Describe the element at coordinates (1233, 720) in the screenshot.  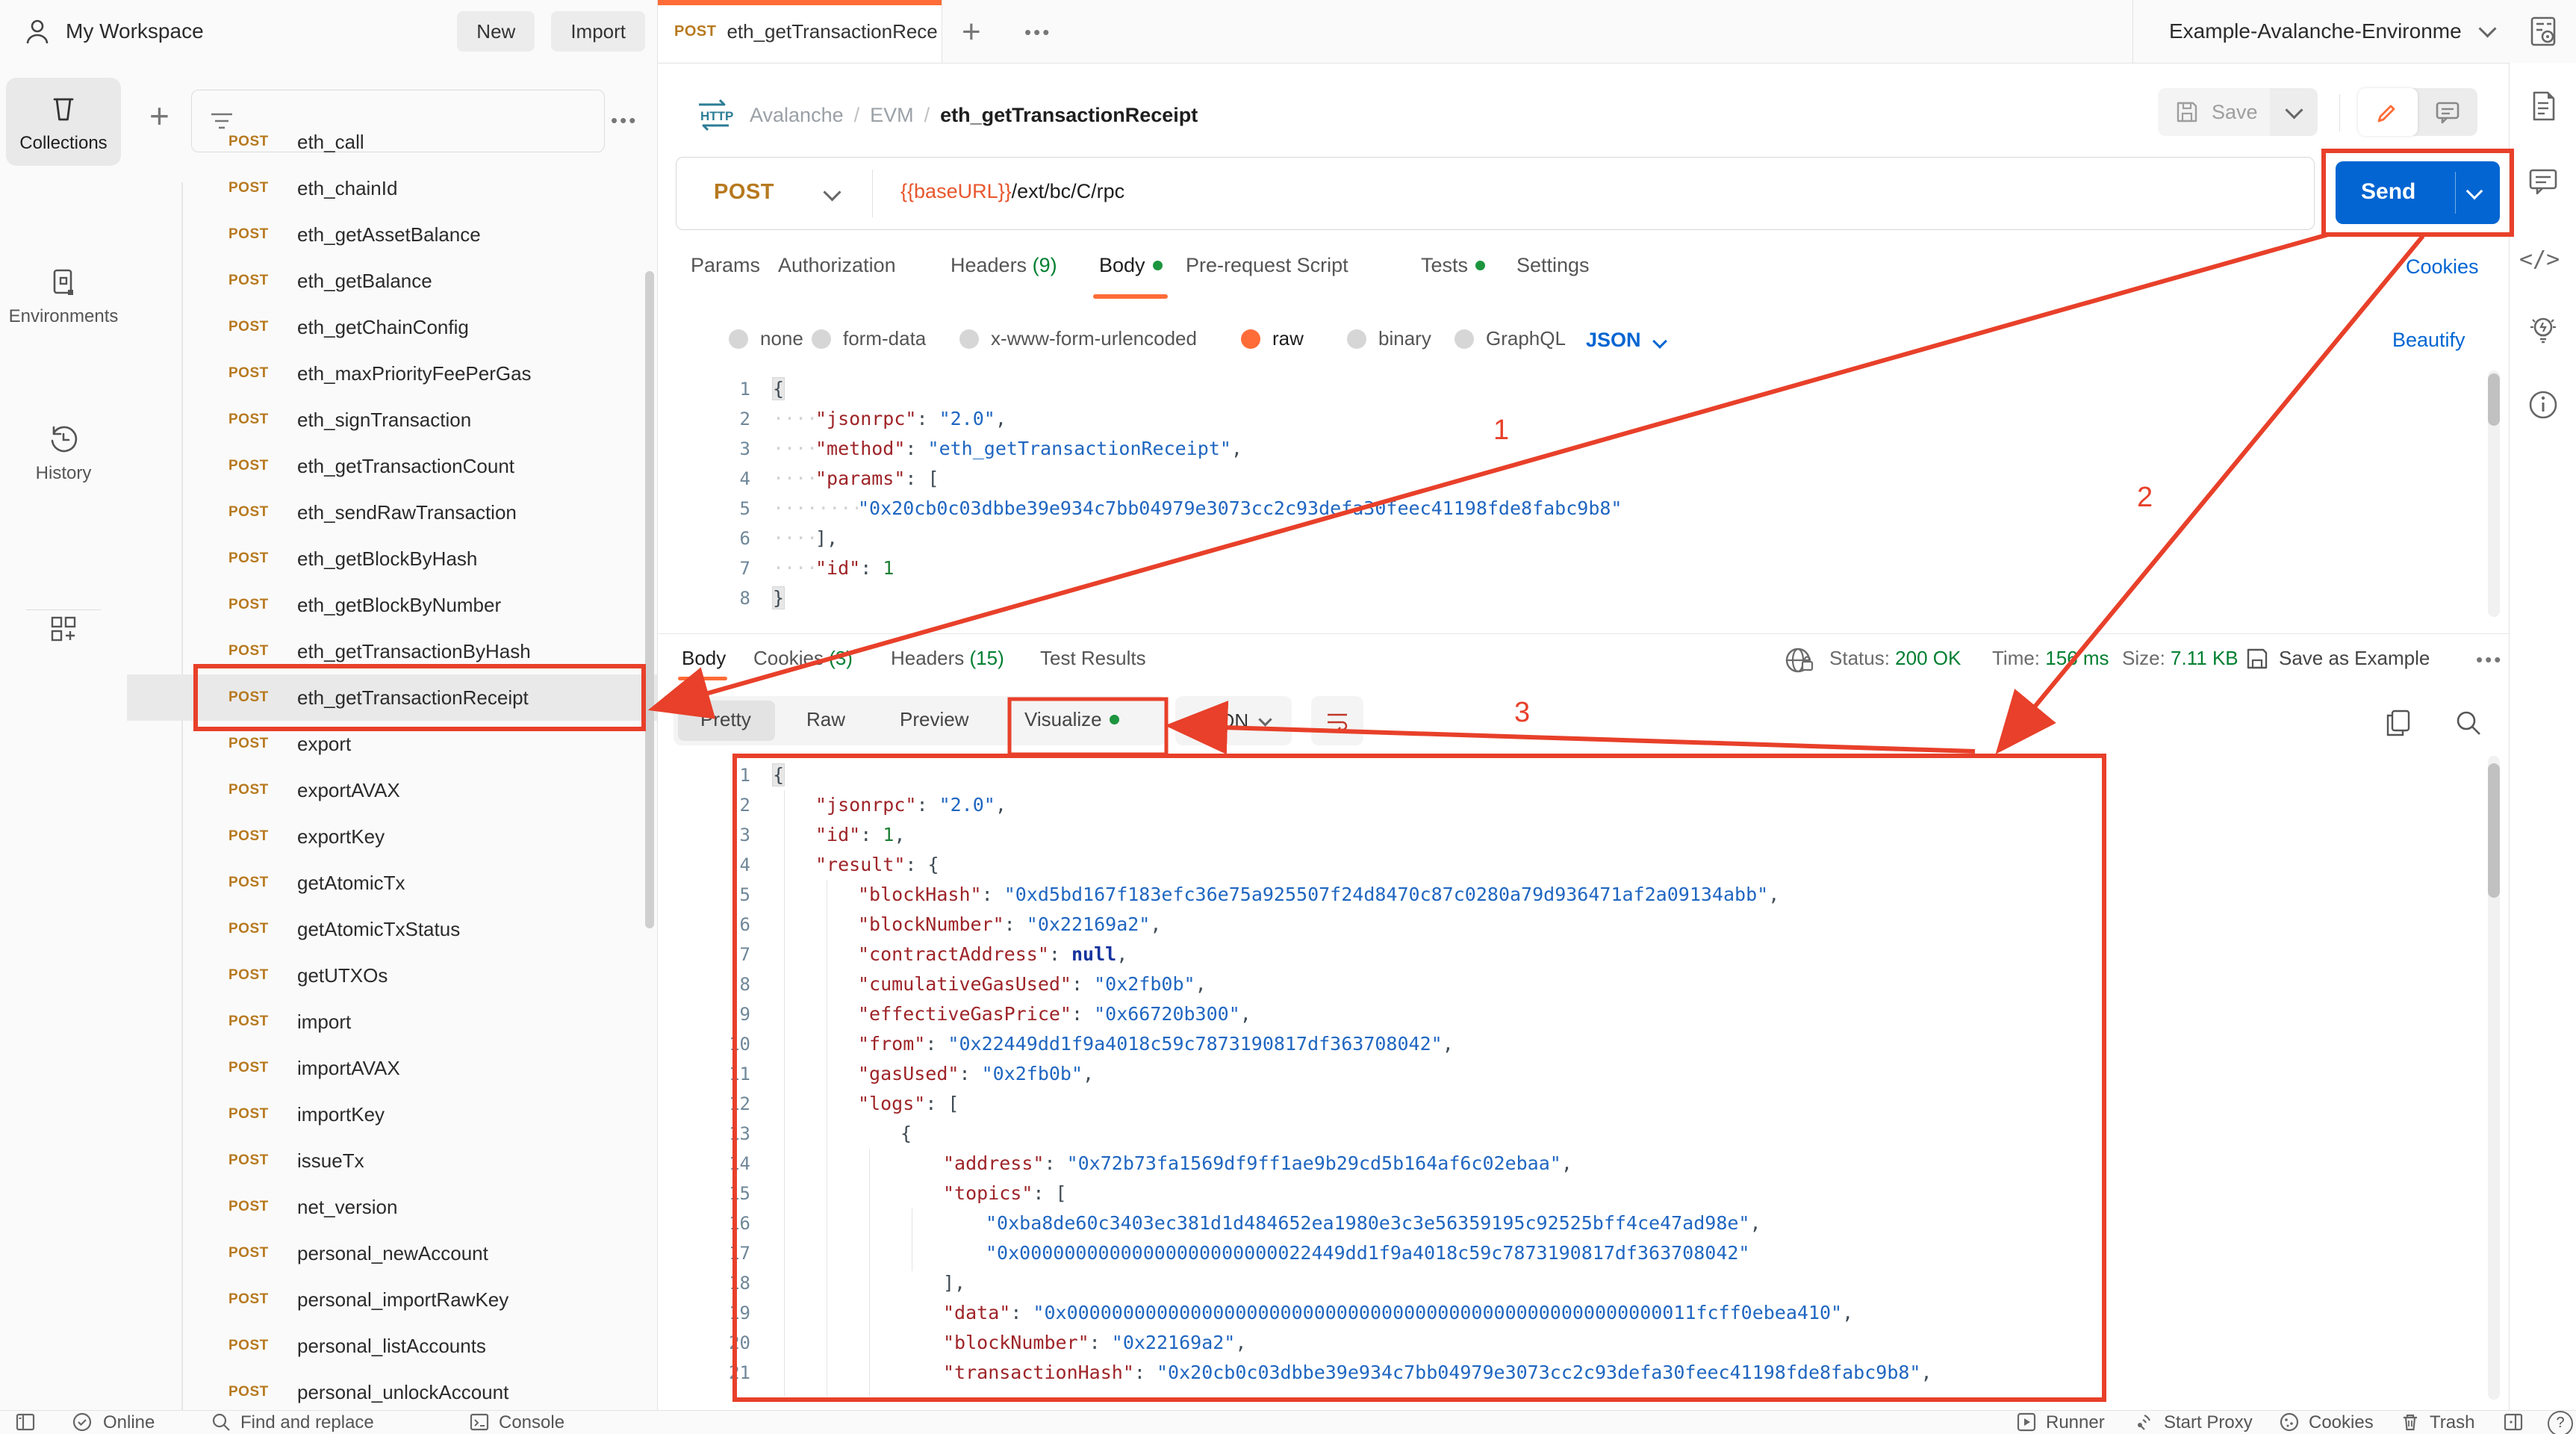
I see `response-language-selector: JSON` at that location.